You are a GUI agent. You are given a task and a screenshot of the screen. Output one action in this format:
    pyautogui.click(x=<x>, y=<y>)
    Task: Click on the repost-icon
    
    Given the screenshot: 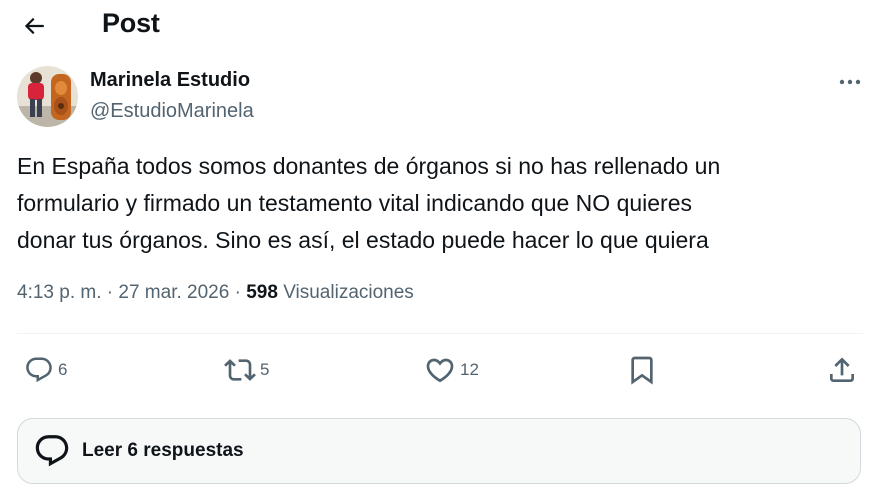 What is the action you would take?
    pyautogui.click(x=240, y=370)
    